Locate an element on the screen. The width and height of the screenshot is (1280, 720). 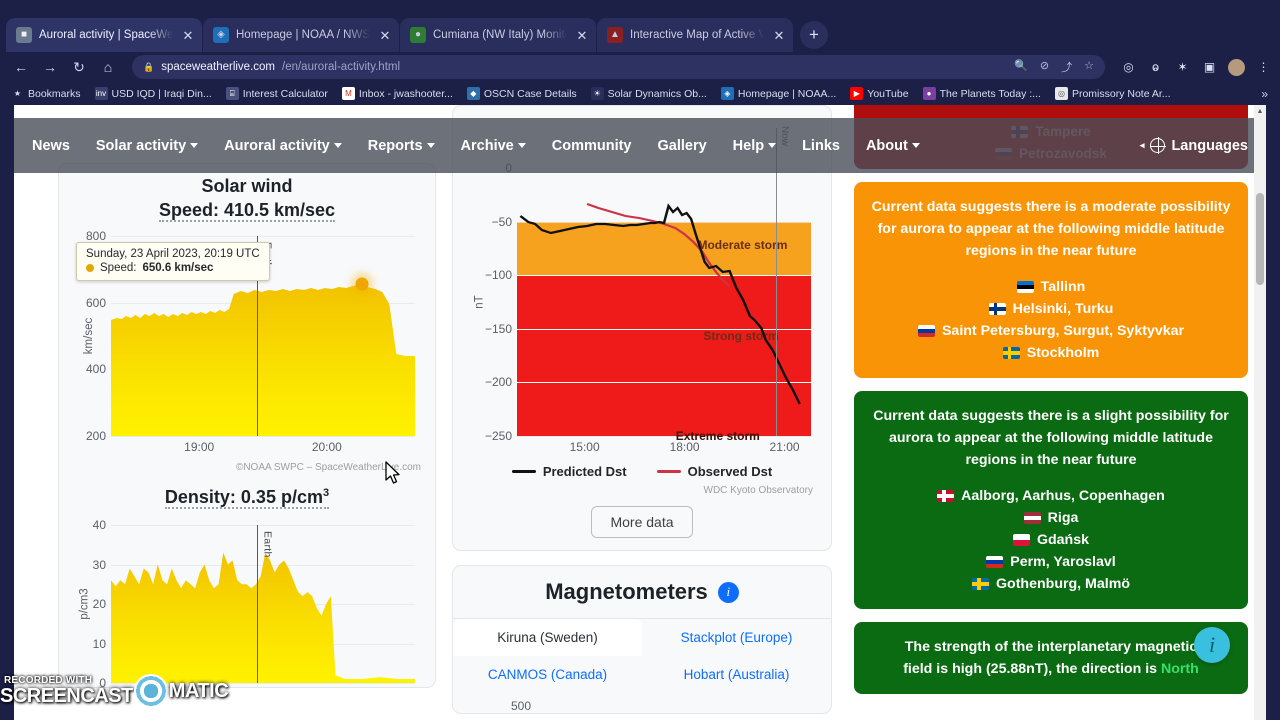
reload-button: ↻ is located at coordinates (79, 67).